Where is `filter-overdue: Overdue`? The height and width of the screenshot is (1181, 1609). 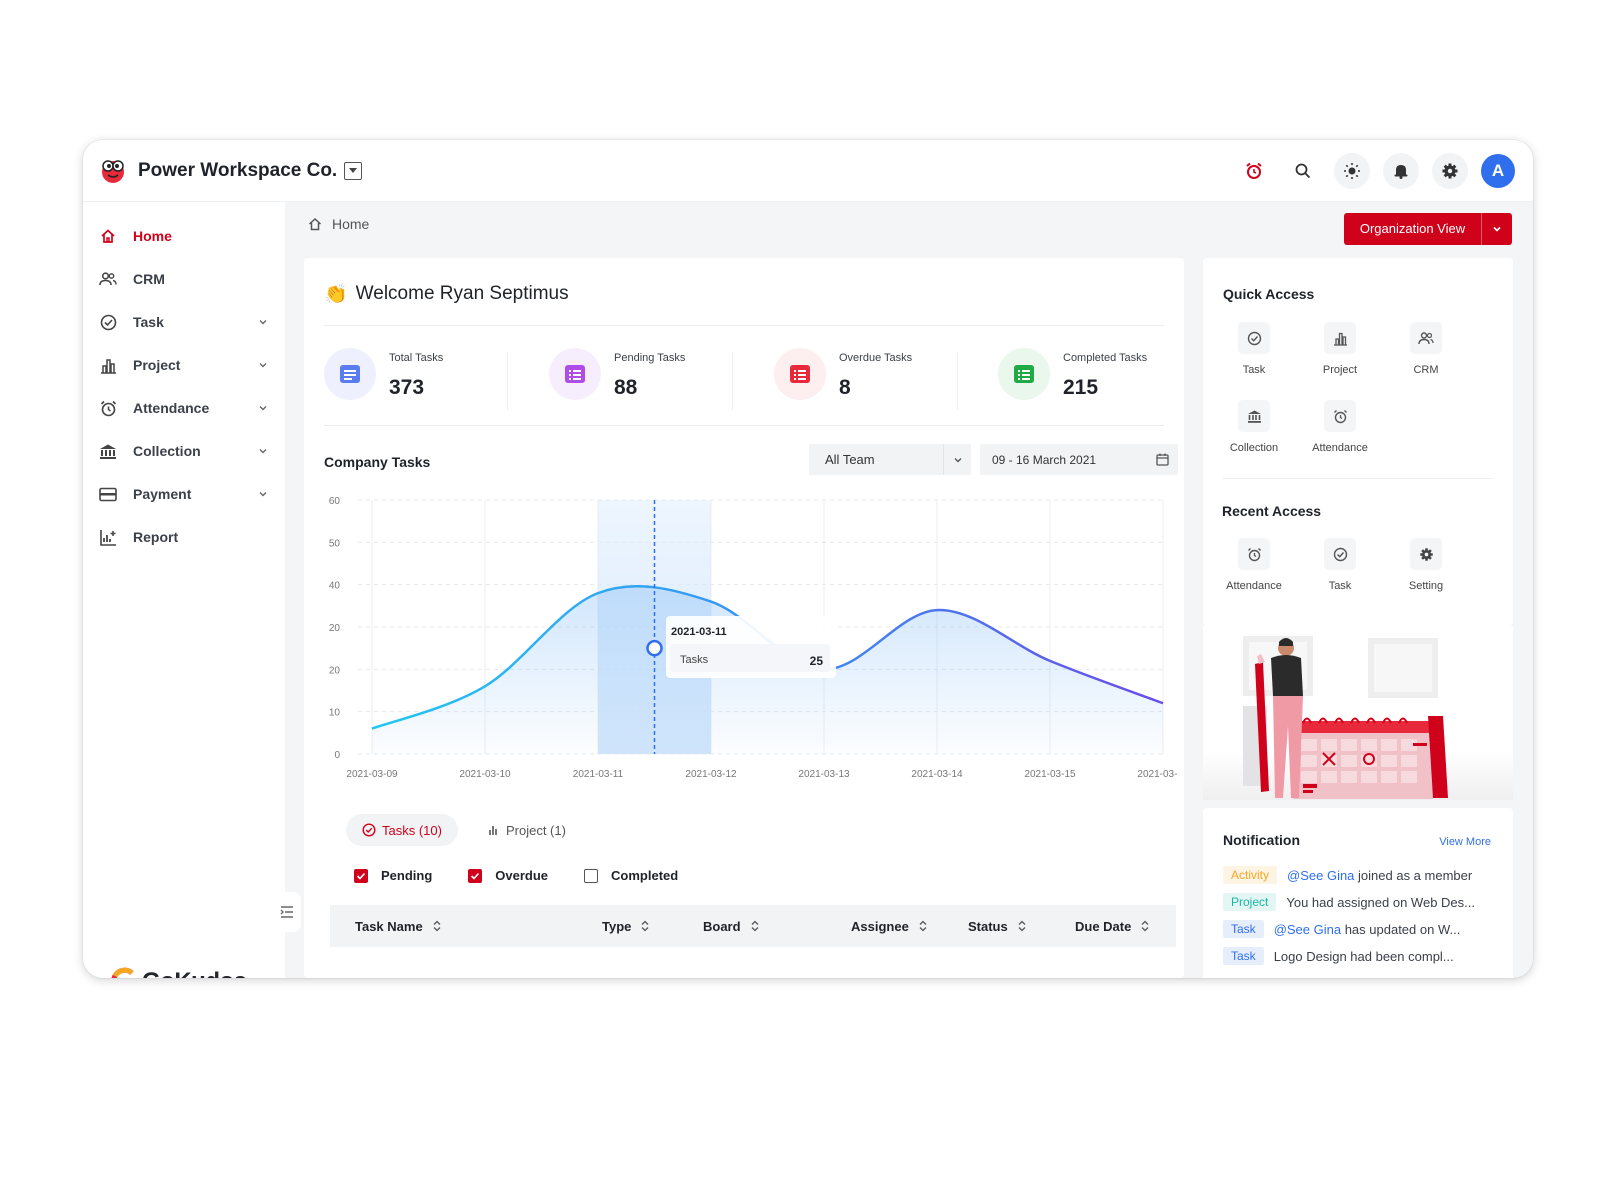
filter-overdue: Overdue is located at coordinates (508, 875).